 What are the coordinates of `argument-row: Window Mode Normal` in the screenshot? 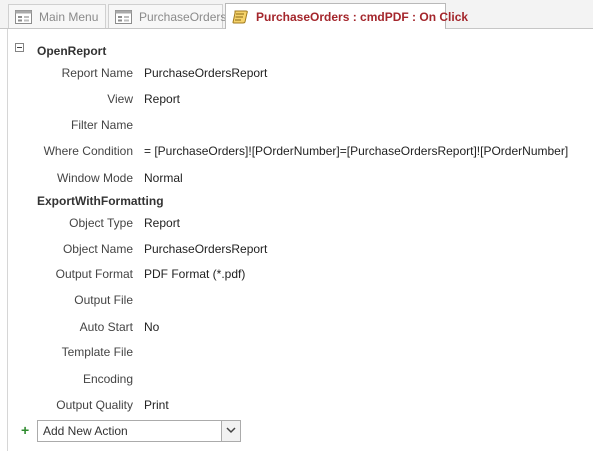 It's located at (296, 179).